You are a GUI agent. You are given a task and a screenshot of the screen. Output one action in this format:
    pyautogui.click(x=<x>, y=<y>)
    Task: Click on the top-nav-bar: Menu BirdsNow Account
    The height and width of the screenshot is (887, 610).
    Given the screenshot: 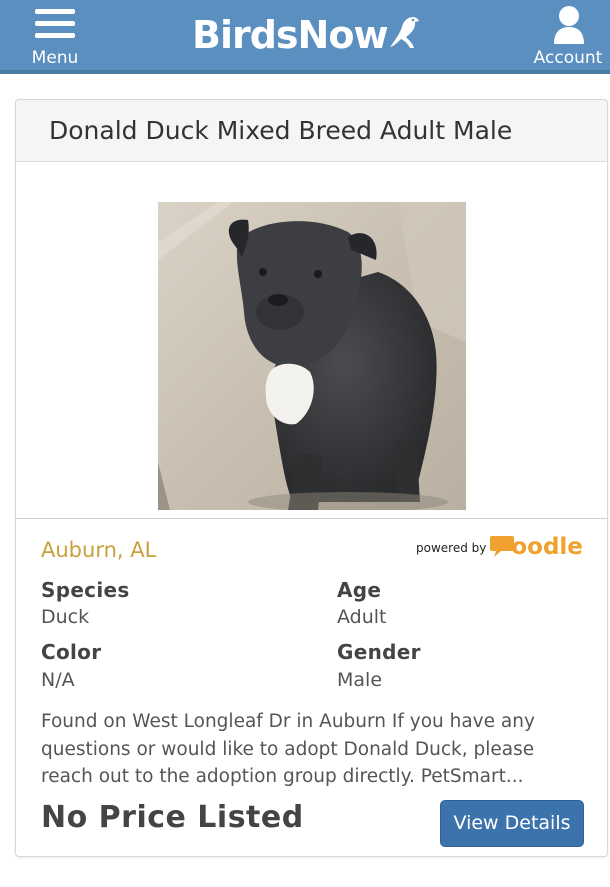 What is the action you would take?
    pyautogui.click(x=305, y=37)
    